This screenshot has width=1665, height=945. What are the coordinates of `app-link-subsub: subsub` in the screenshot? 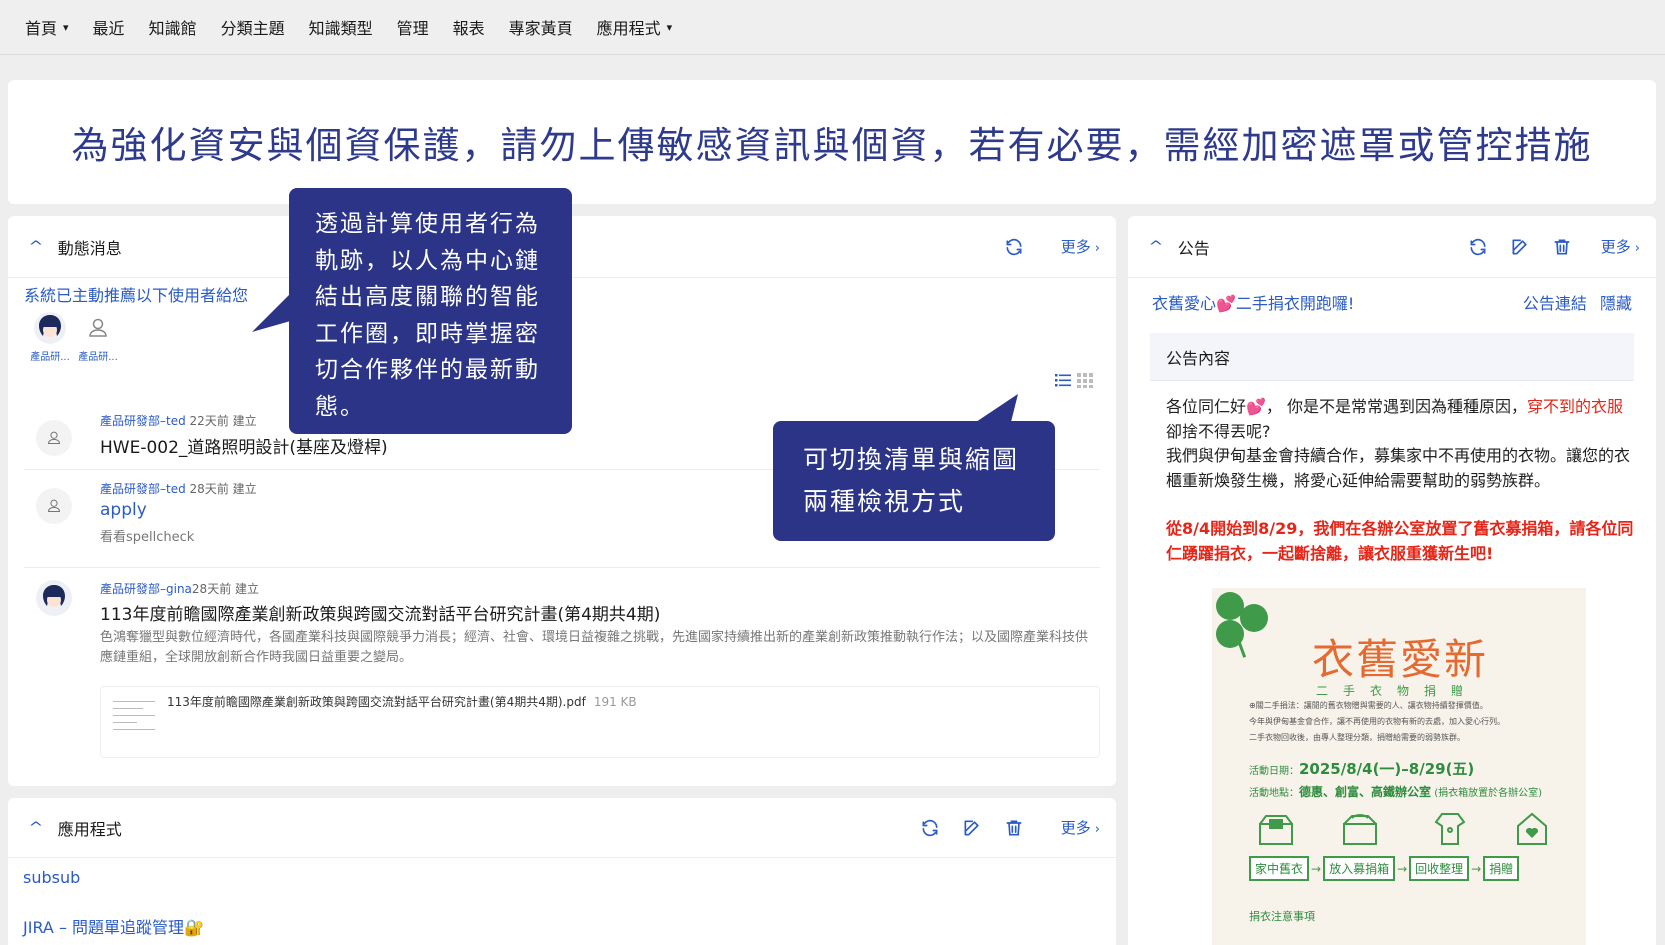 It's located at (51, 877).